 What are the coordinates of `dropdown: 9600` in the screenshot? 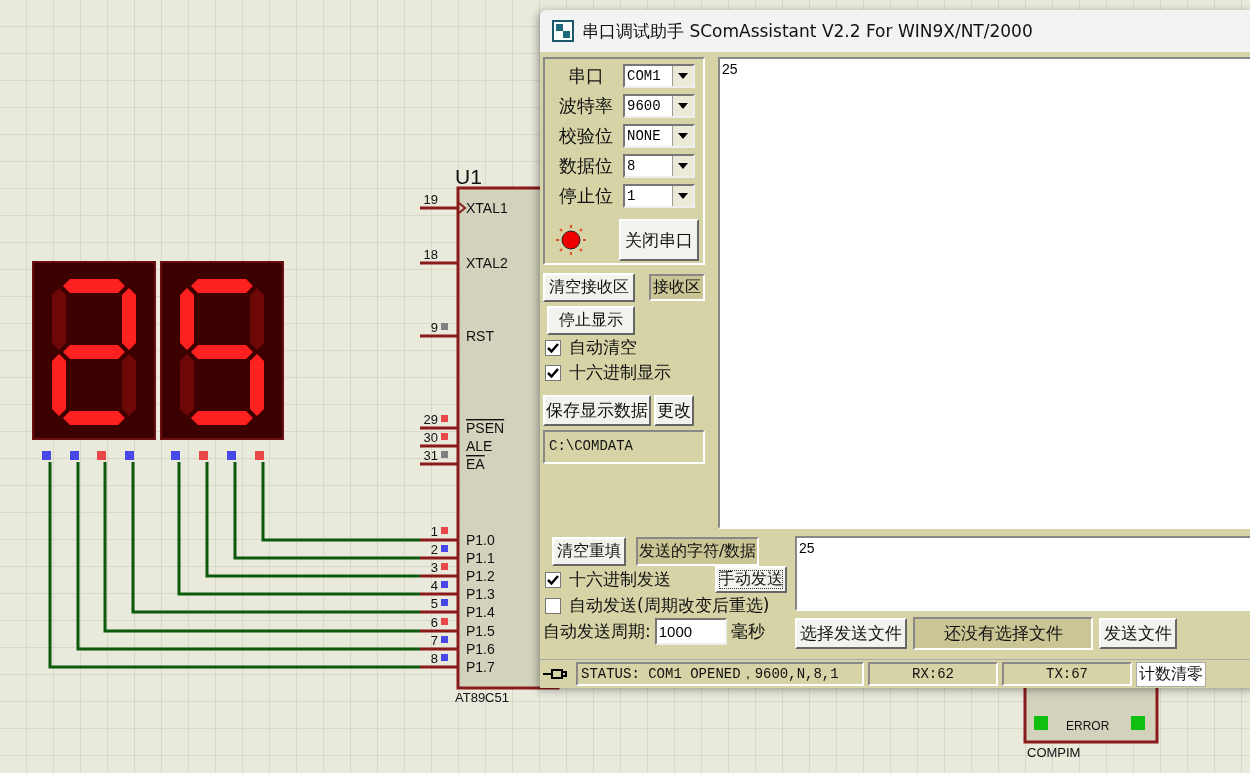 It's located at (659, 106).